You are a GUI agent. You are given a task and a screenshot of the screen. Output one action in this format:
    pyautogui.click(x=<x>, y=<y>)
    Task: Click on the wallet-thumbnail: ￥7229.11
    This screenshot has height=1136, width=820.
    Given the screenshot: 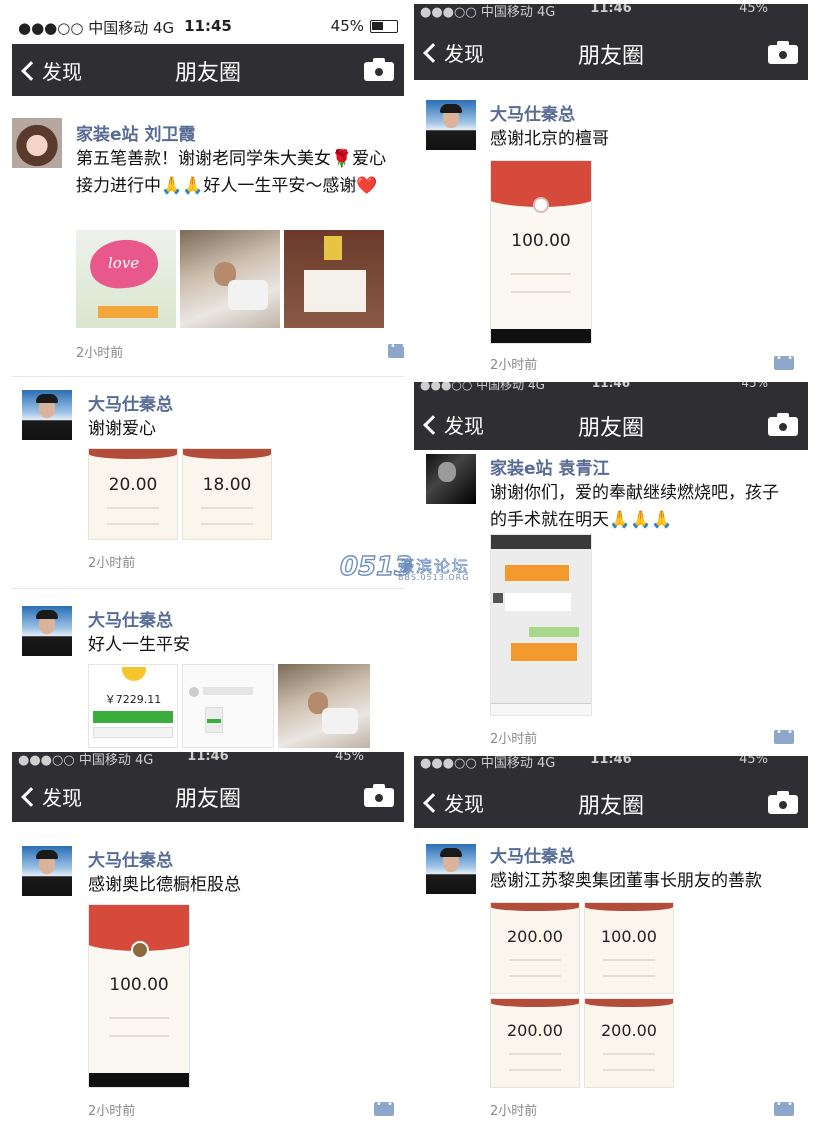 What is the action you would take?
    pyautogui.click(x=133, y=706)
    